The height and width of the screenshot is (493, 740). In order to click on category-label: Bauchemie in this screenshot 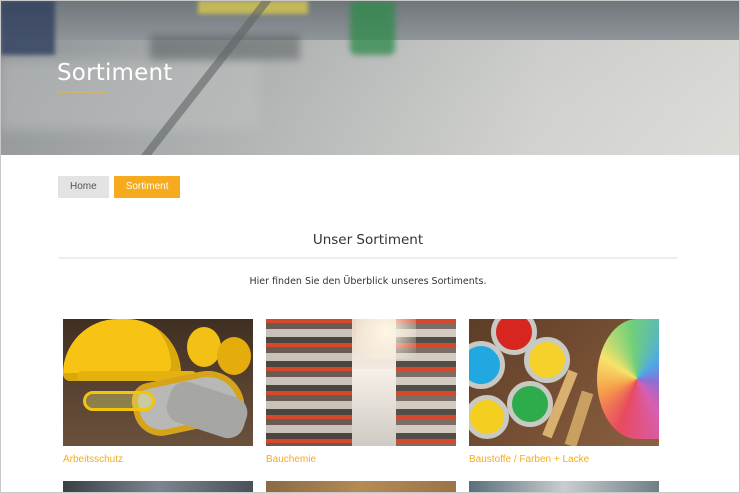, I will do `click(361, 459)`.